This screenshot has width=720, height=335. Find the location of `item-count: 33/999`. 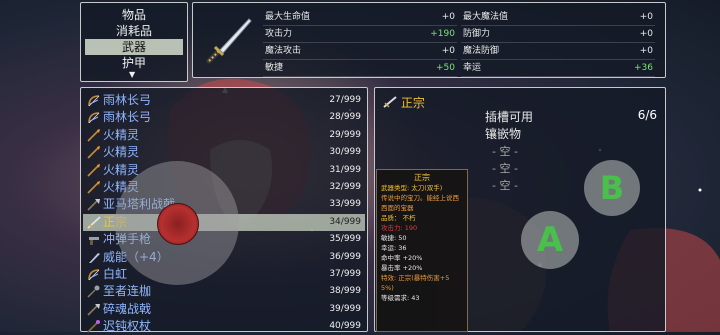

item-count: 33/999 is located at coordinates (345, 204).